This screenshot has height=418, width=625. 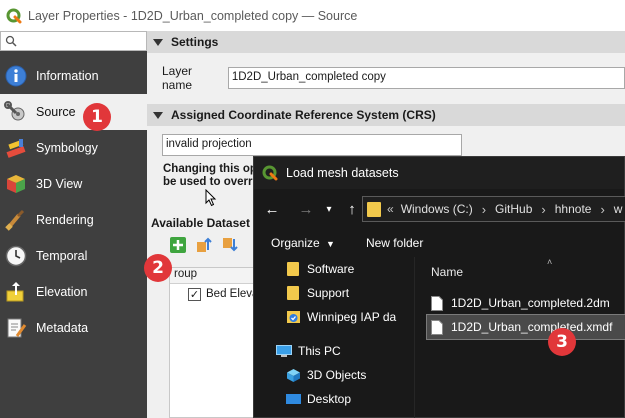 What do you see at coordinates (520, 272) in the screenshot?
I see `name-column-header: Name ˄` at bounding box center [520, 272].